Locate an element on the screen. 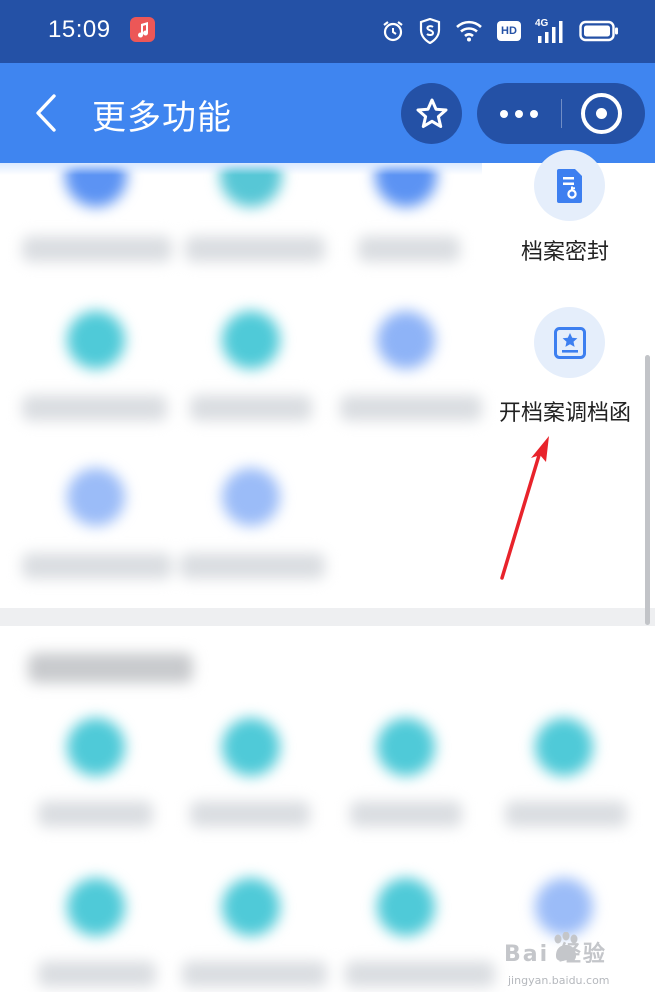  capsule-divider is located at coordinates (561, 113).